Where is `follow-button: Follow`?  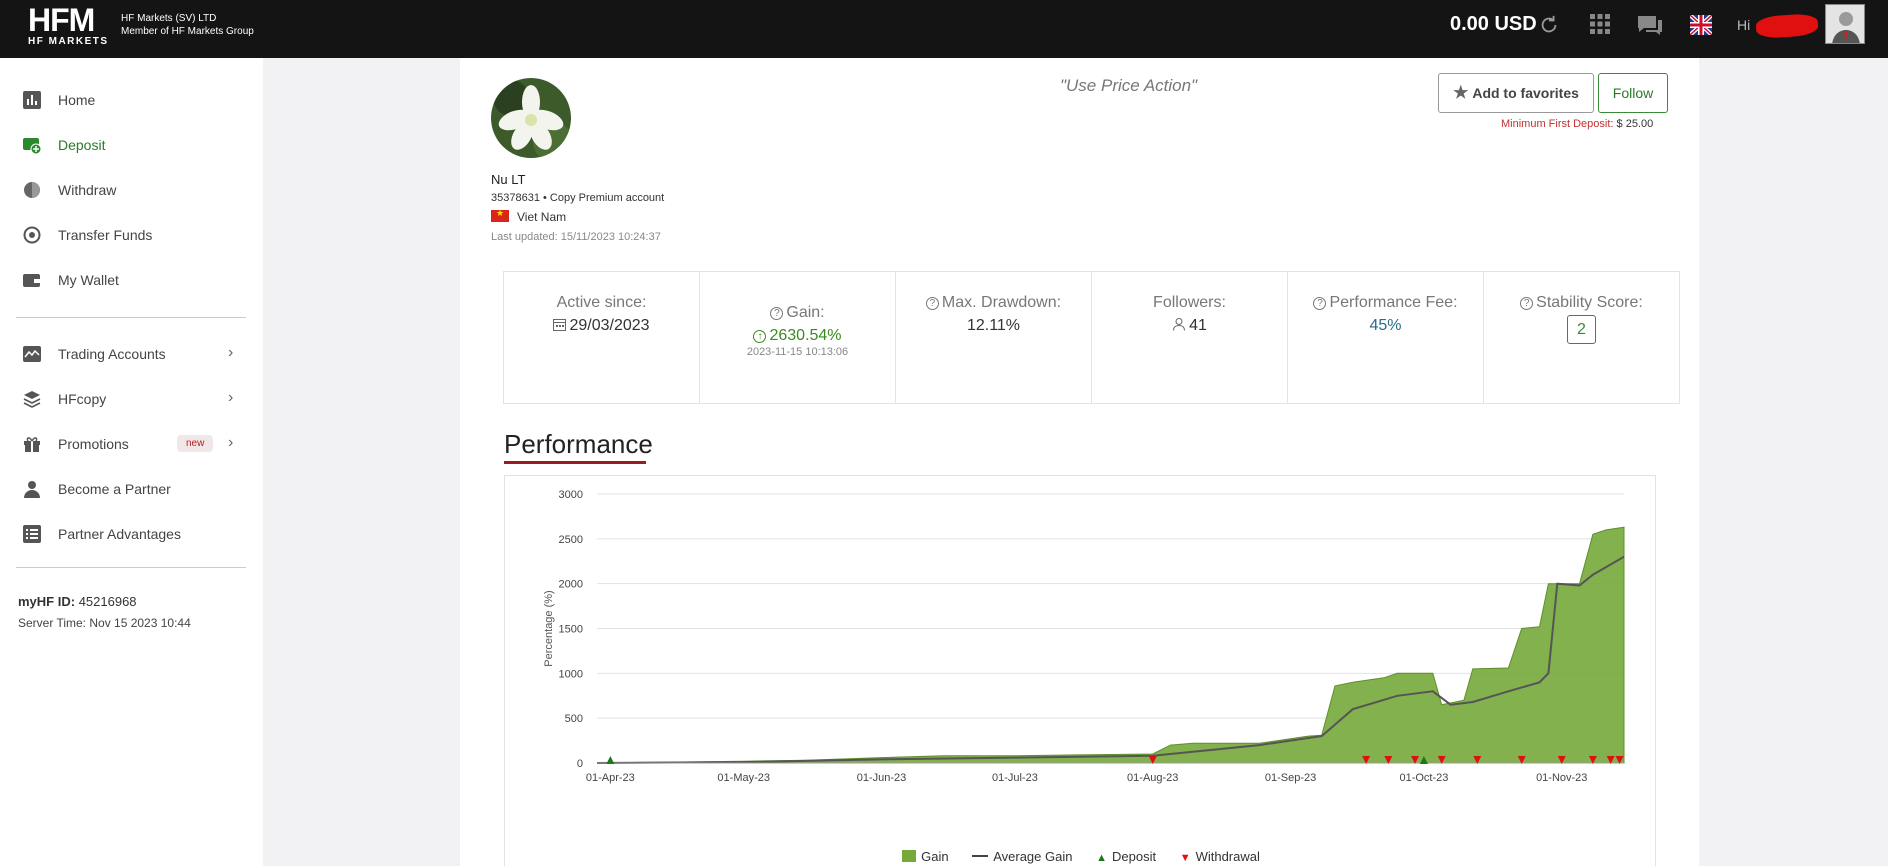 follow-button: Follow is located at coordinates (1633, 93).